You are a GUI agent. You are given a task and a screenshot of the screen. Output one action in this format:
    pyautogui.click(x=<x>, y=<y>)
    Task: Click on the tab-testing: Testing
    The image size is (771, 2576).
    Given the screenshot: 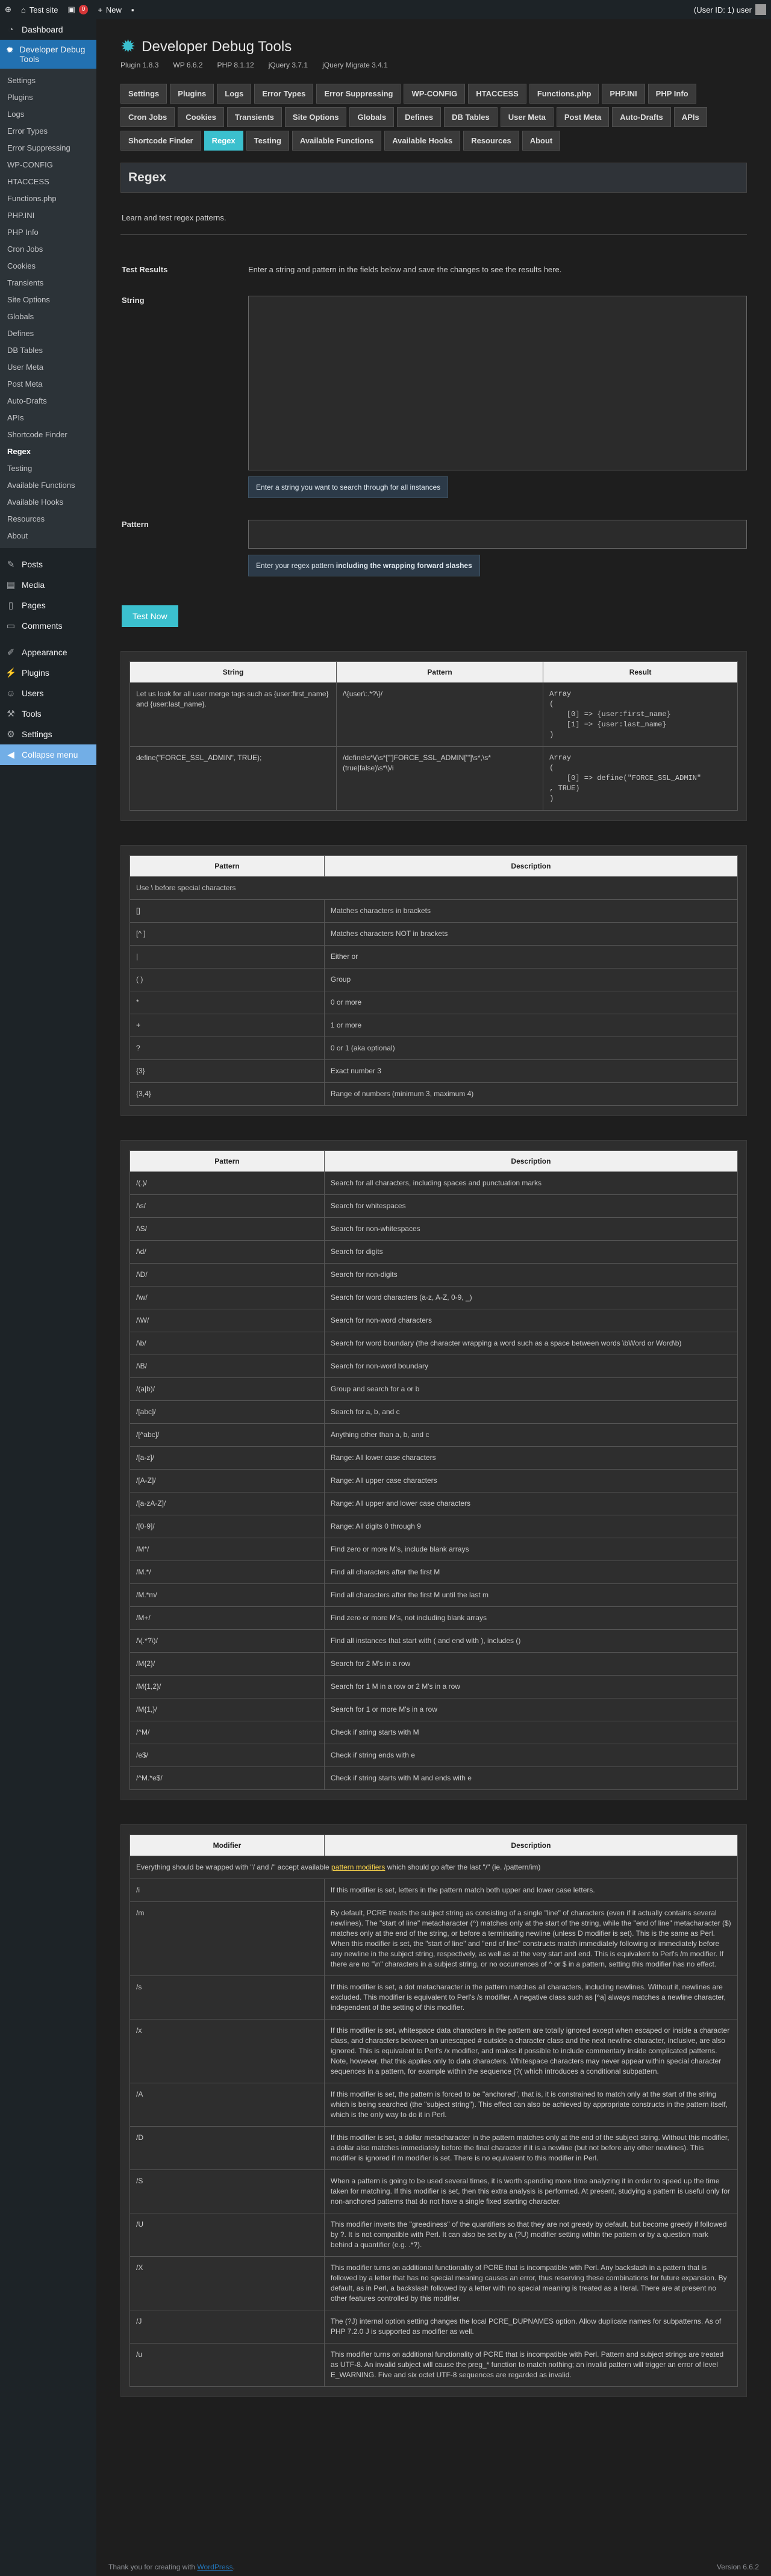 What is the action you would take?
    pyautogui.click(x=267, y=141)
    